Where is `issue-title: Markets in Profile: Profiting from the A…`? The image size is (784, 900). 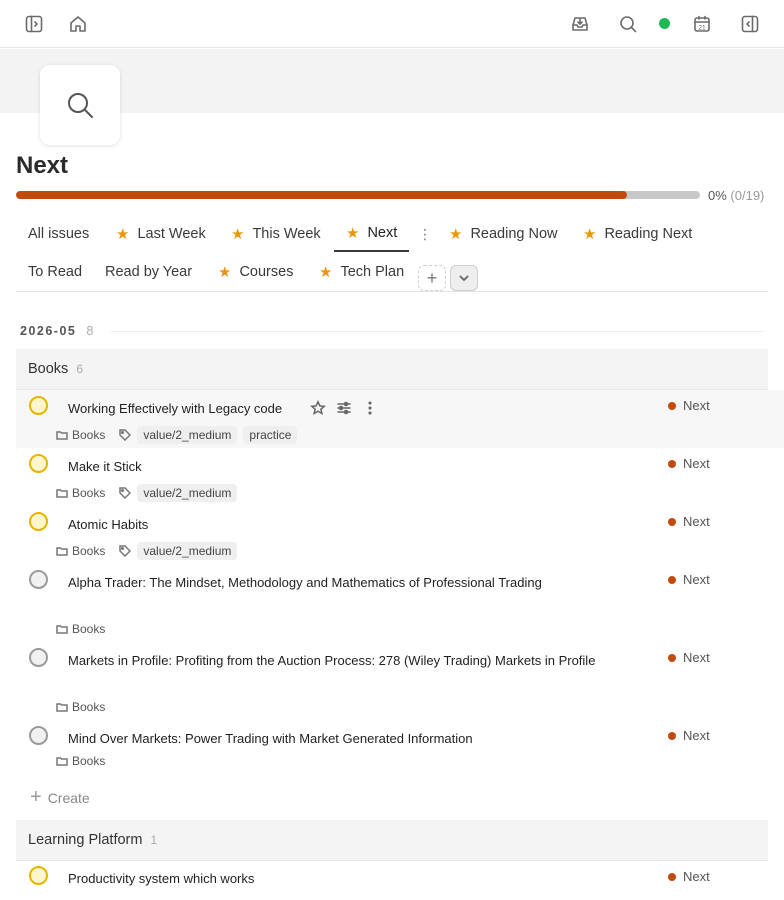 issue-title: Markets in Profile: Profiting from the A… is located at coordinates (331, 660).